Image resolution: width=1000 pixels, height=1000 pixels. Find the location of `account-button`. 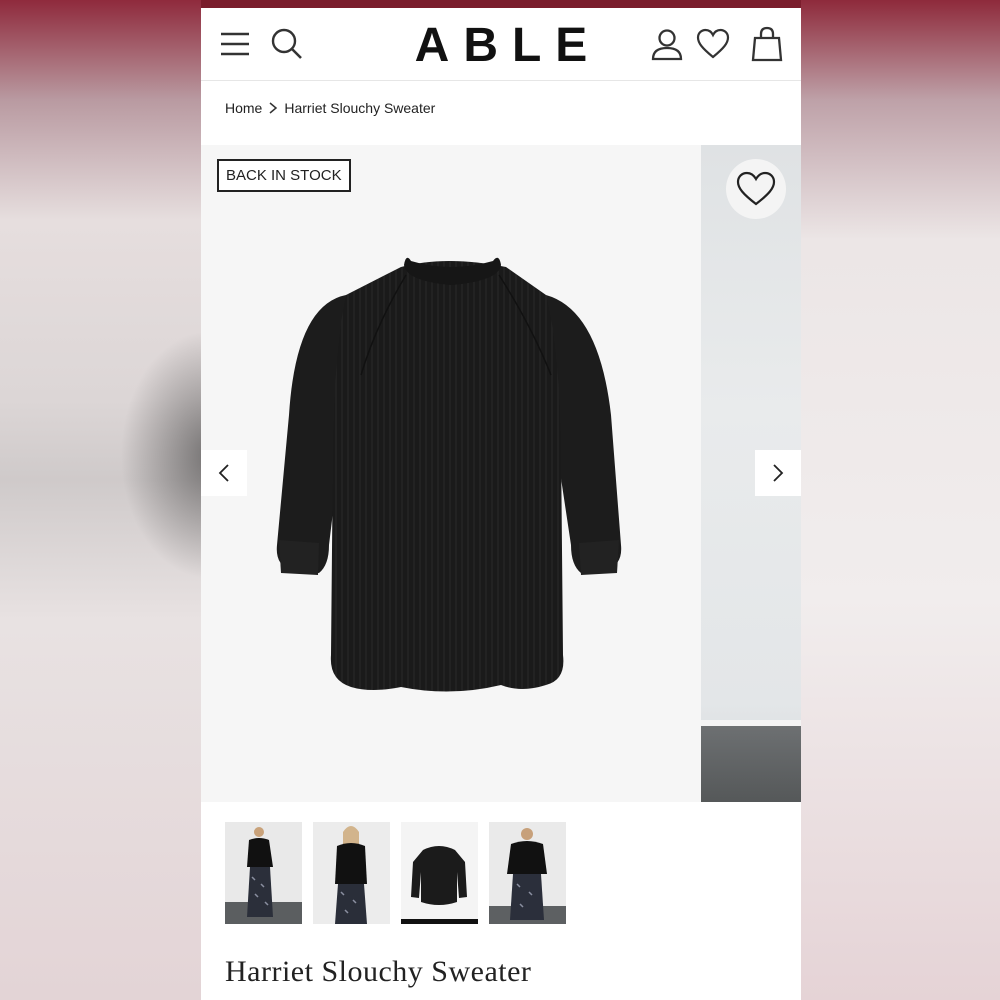

account-button is located at coordinates (667, 44).